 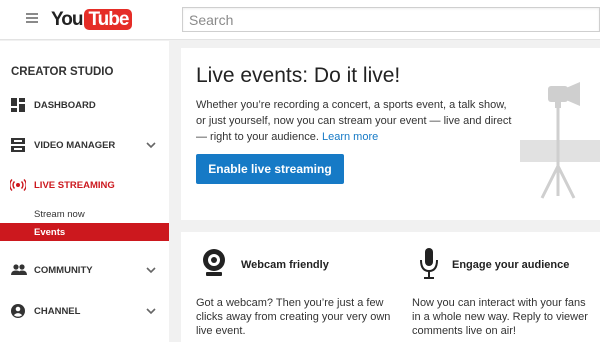 I want to click on sidebar-item-channel: CHANNEL, so click(x=84, y=312).